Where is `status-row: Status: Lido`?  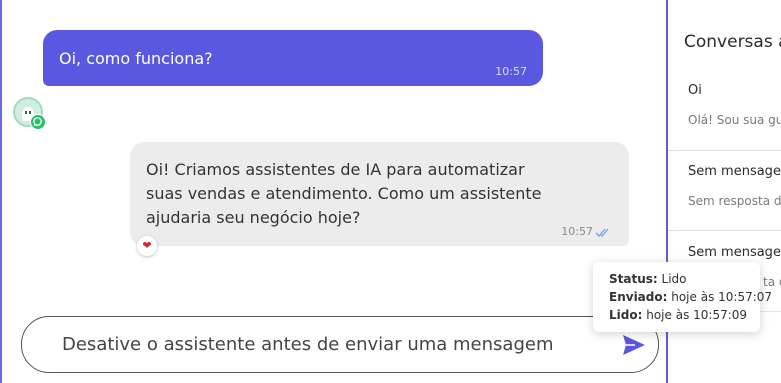
status-row: Status: Lido is located at coordinates (684, 279).